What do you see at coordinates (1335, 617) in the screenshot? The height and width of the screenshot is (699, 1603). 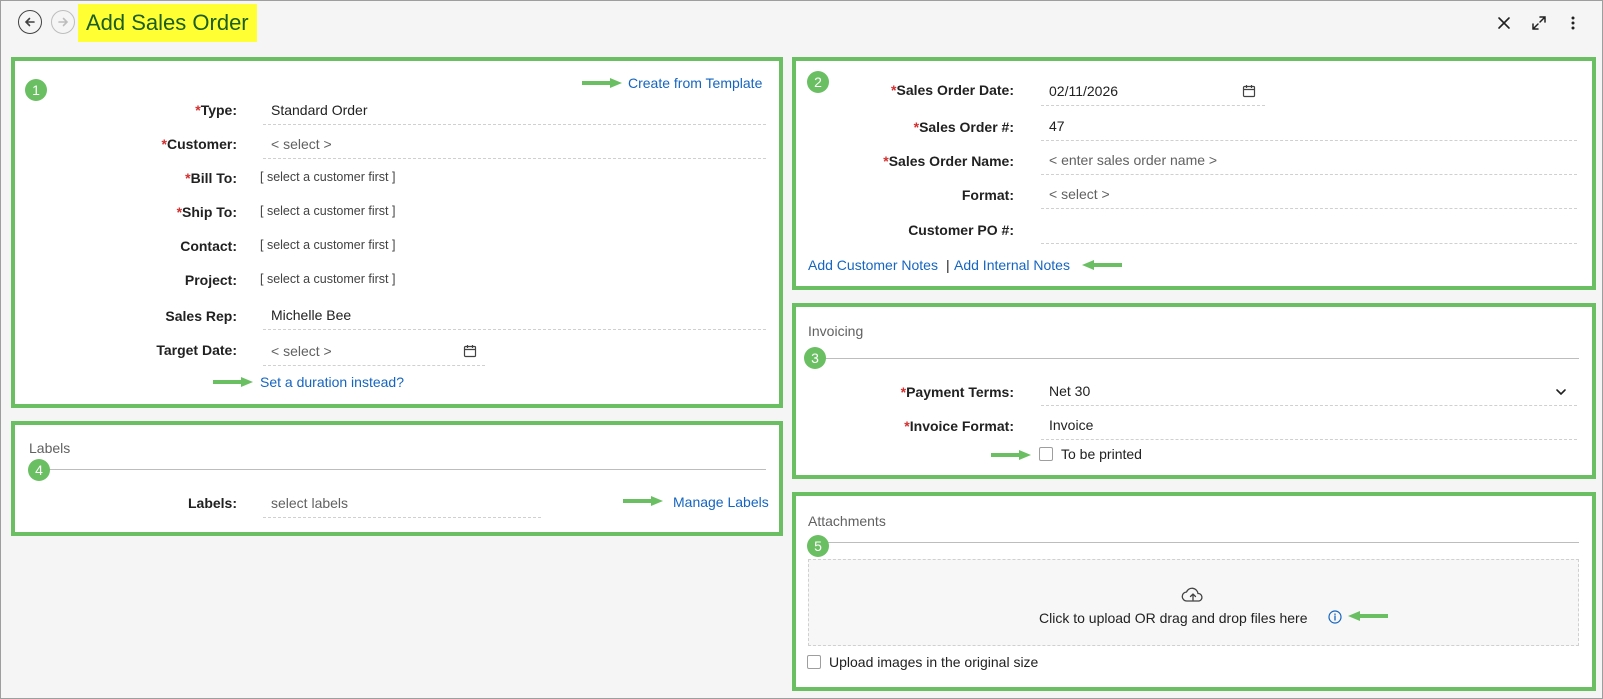 I see `info-icon` at bounding box center [1335, 617].